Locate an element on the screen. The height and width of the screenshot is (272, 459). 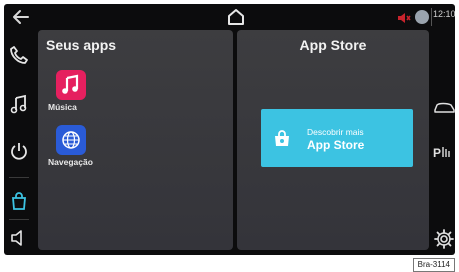
volume-icon is located at coordinates (16, 238).